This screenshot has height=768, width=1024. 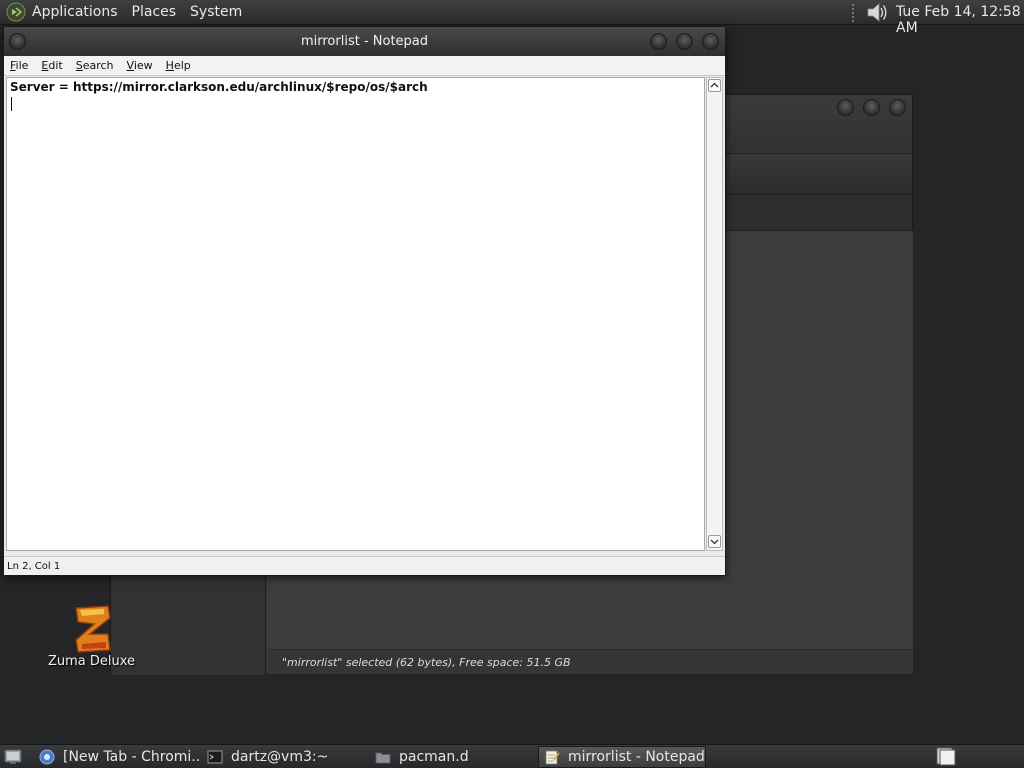 What do you see at coordinates (714, 314) in the screenshot?
I see `vertical-scrollbar` at bounding box center [714, 314].